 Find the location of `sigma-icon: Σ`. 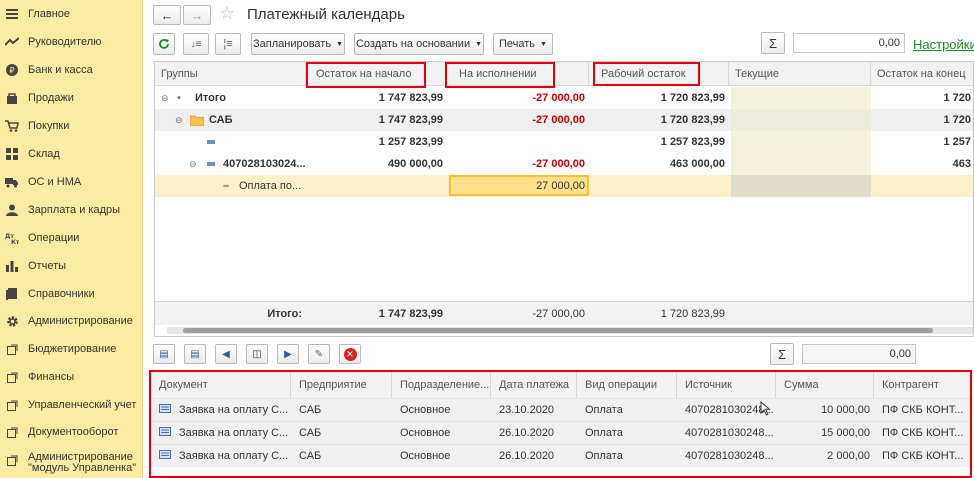

sigma-icon: Σ is located at coordinates (773, 43).